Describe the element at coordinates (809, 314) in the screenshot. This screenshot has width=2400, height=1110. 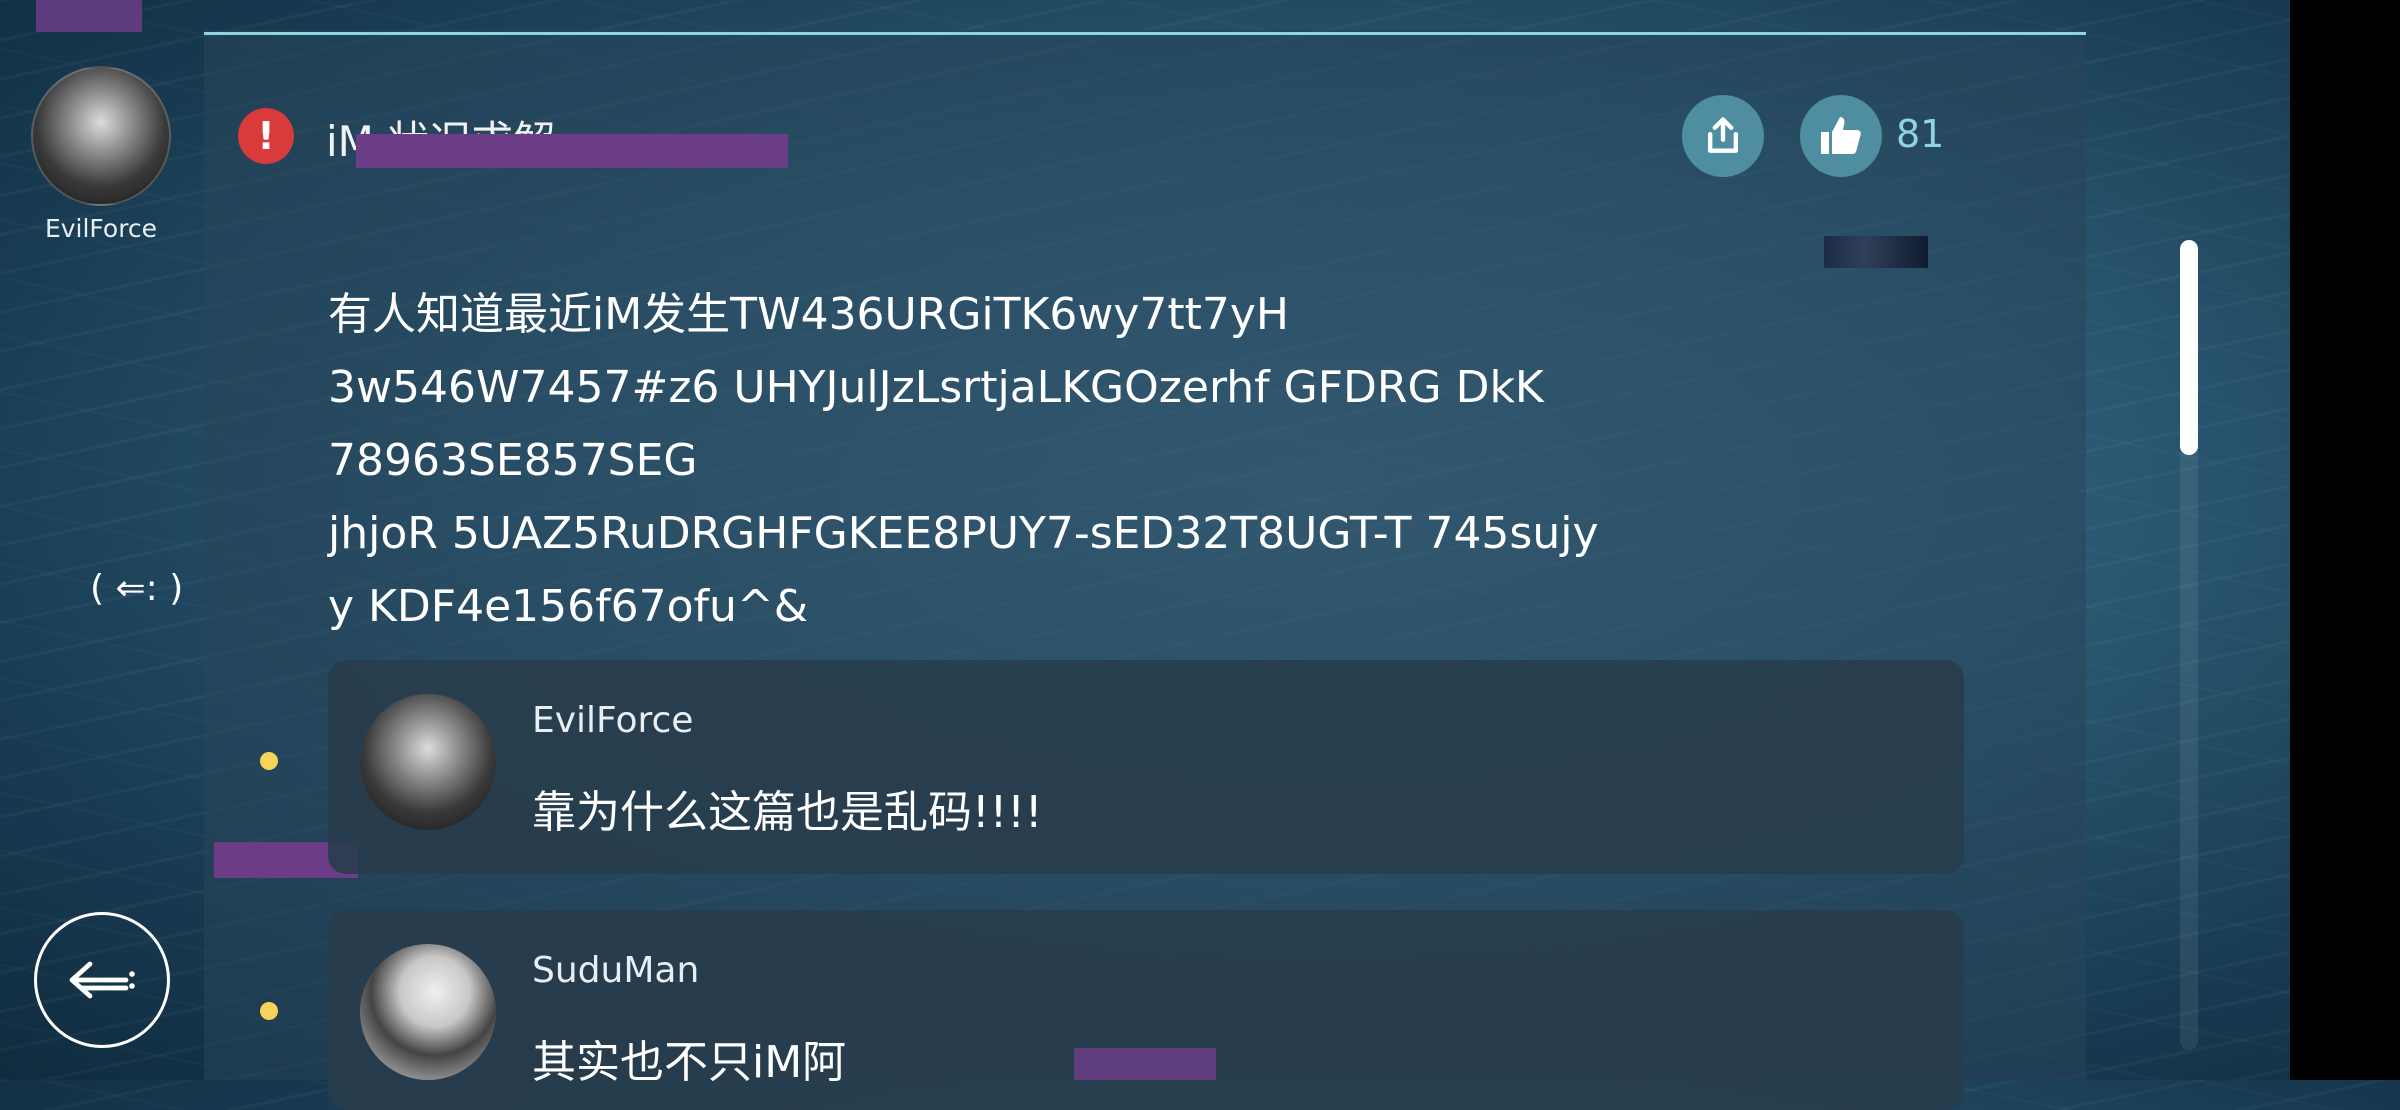
I see `post-body-line: 有人知道最近iM发生TW436URGiTK6wy7tt7yH` at that location.